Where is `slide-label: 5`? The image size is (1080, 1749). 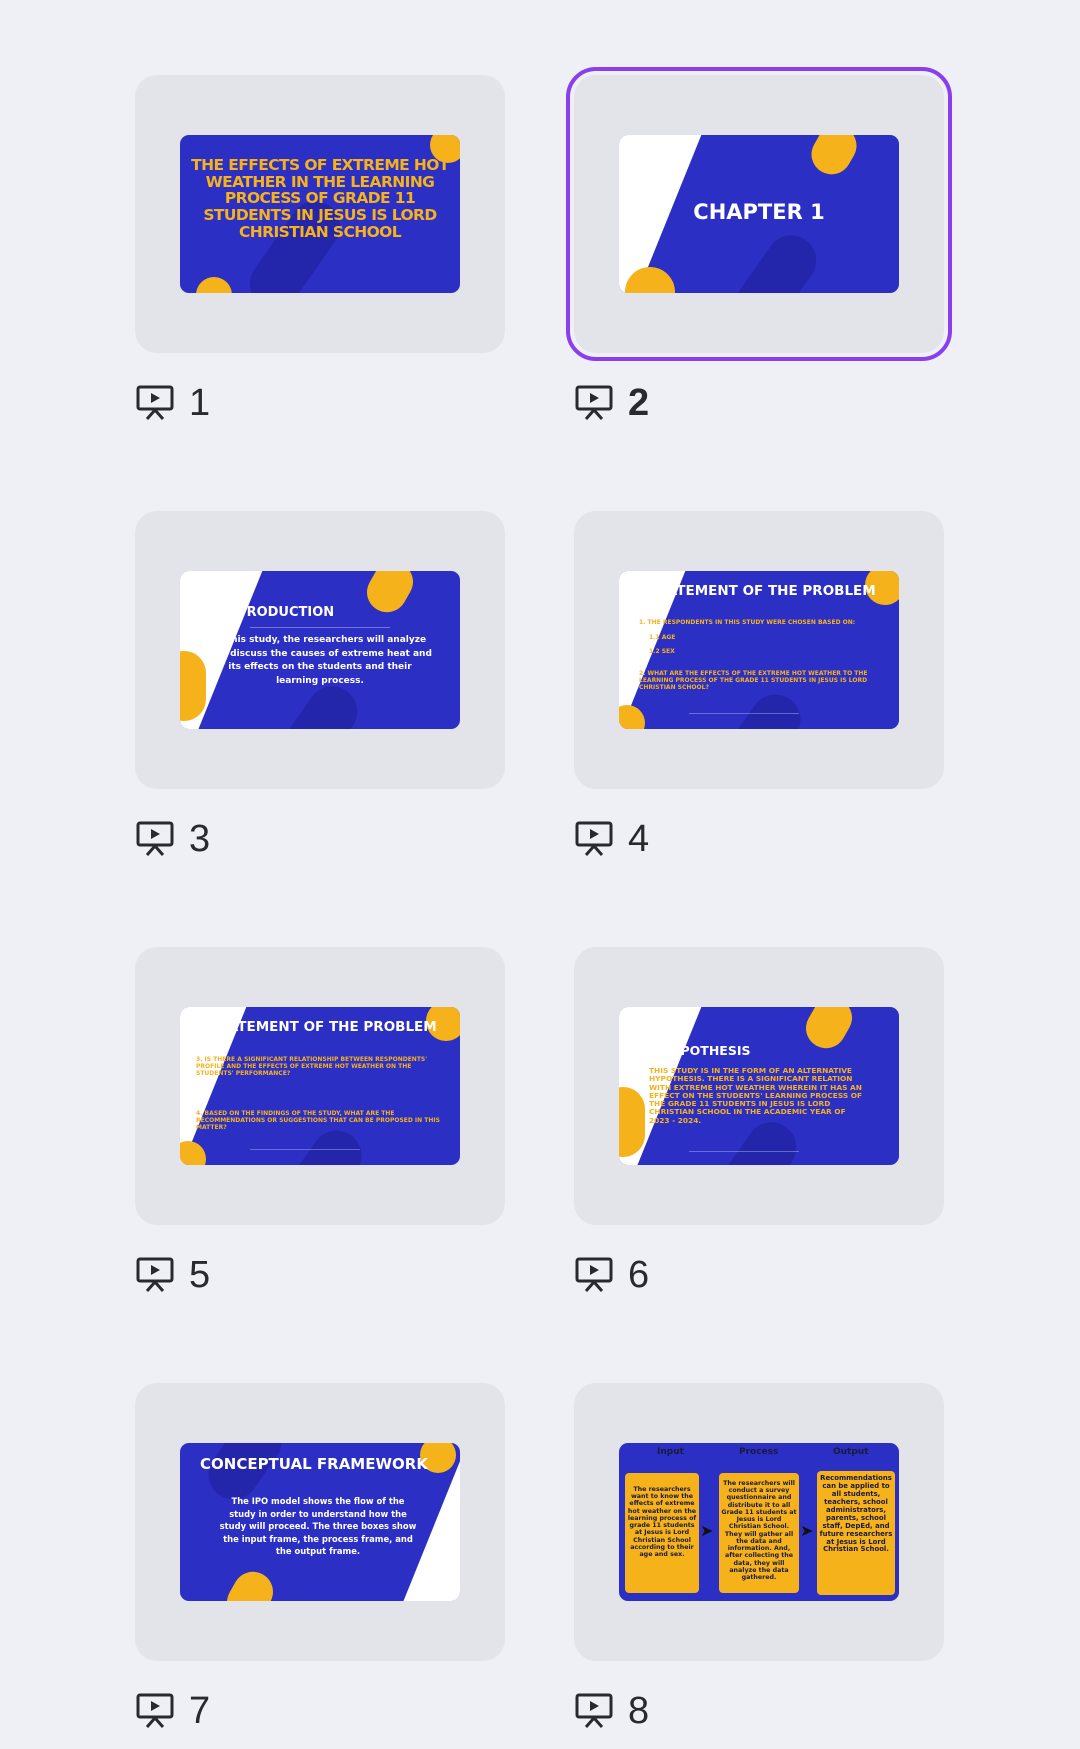
slide-label: 5 is located at coordinates (172, 1275).